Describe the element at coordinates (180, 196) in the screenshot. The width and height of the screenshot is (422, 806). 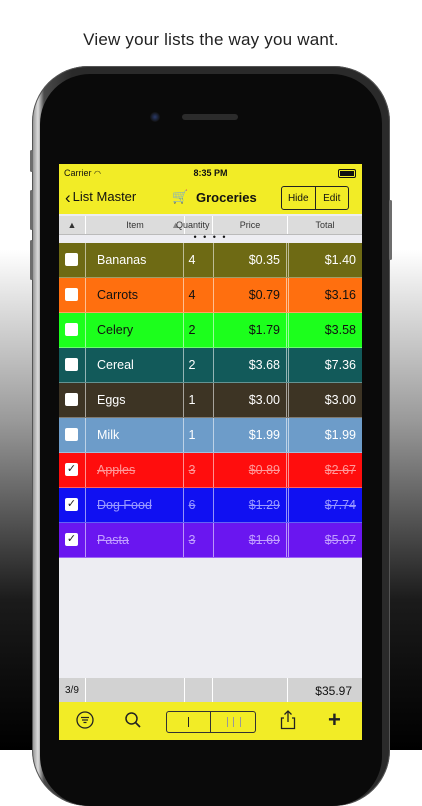
I see `cart-icon: 🛒` at that location.